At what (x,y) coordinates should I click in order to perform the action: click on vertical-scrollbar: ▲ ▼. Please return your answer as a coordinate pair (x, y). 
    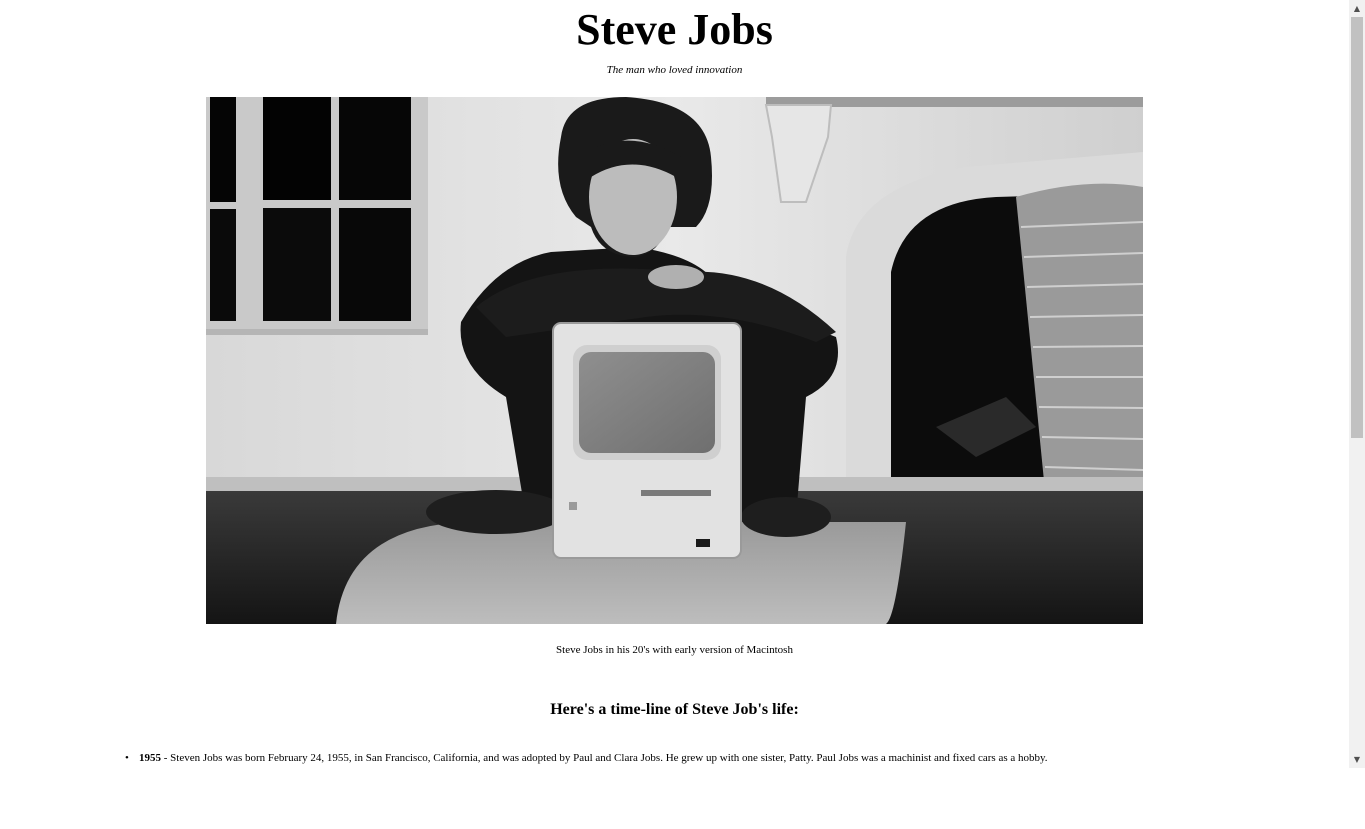
    Looking at the image, I should click on (1357, 384).